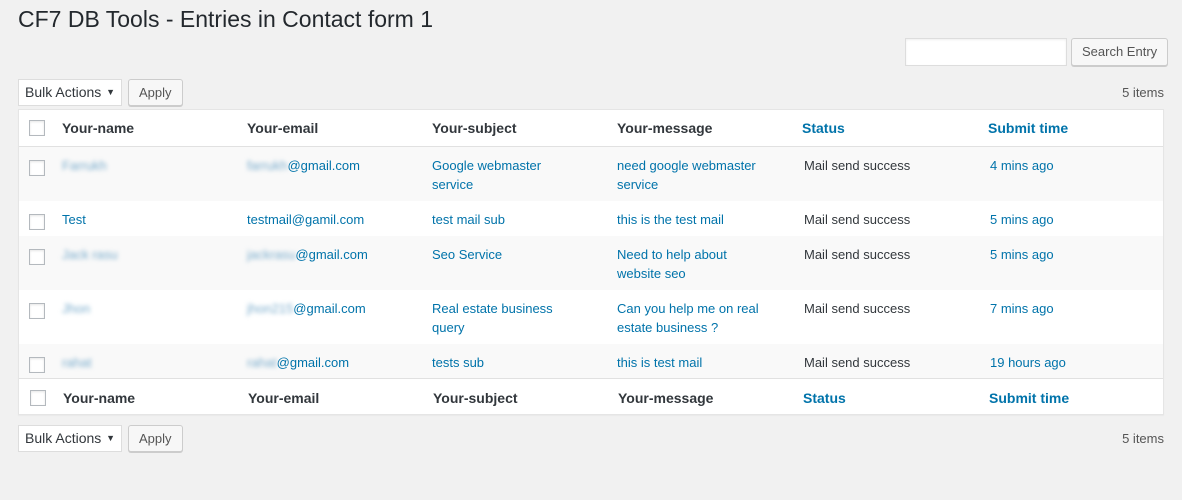  What do you see at coordinates (1120, 52) in the screenshot?
I see `search-entry-button: Search Entry` at bounding box center [1120, 52].